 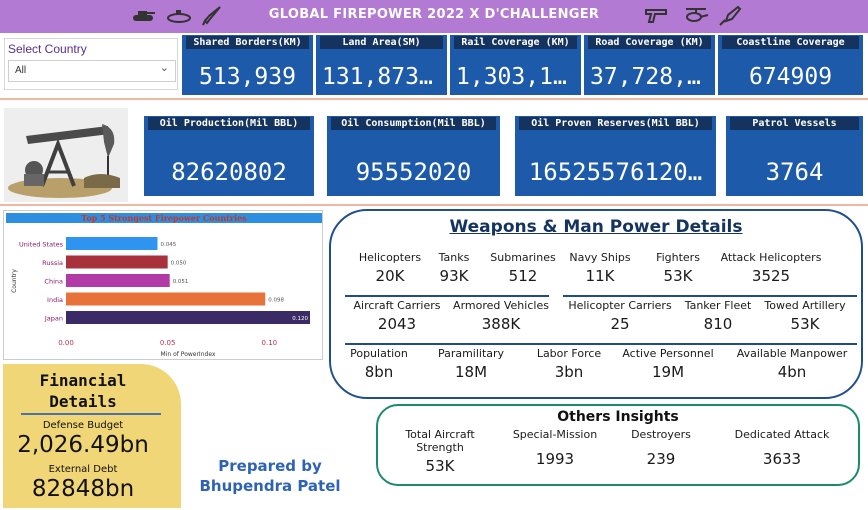 What do you see at coordinates (649, 42) in the screenshot?
I see `kpi-title: Road Coverage (KM)` at bounding box center [649, 42].